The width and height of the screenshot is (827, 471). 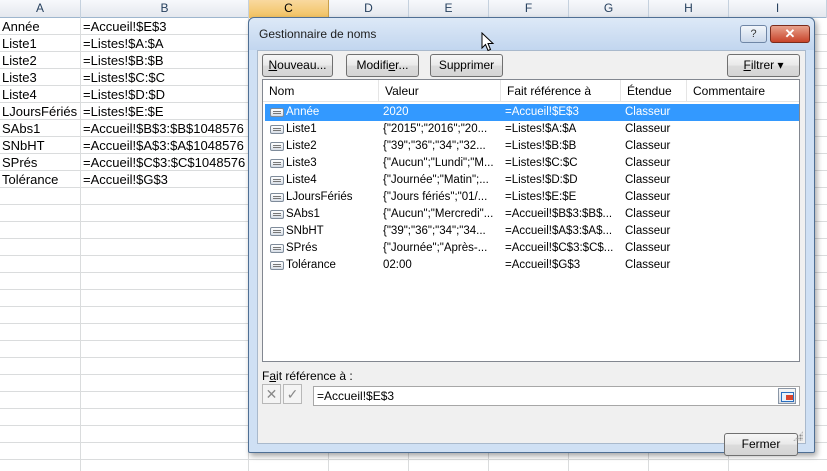 I want to click on column-refers-to-header: Fait référence à, so click(x=561, y=91).